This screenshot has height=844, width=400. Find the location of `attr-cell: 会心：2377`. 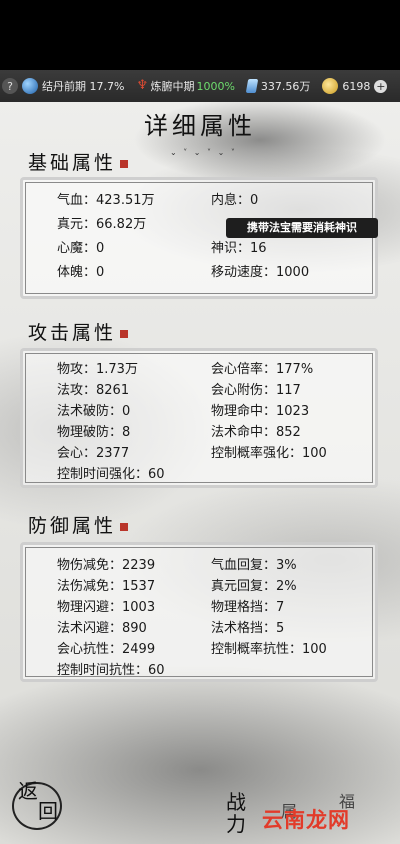

attr-cell: 会心：2377 is located at coordinates (93, 453).